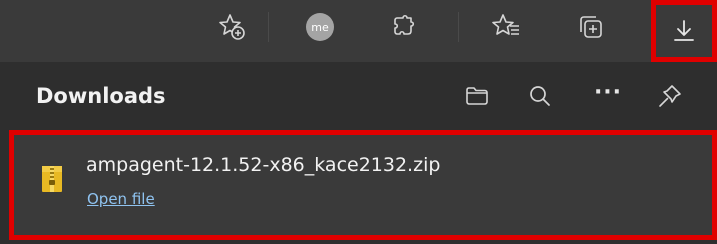  I want to click on avatar: me, so click(320, 27).